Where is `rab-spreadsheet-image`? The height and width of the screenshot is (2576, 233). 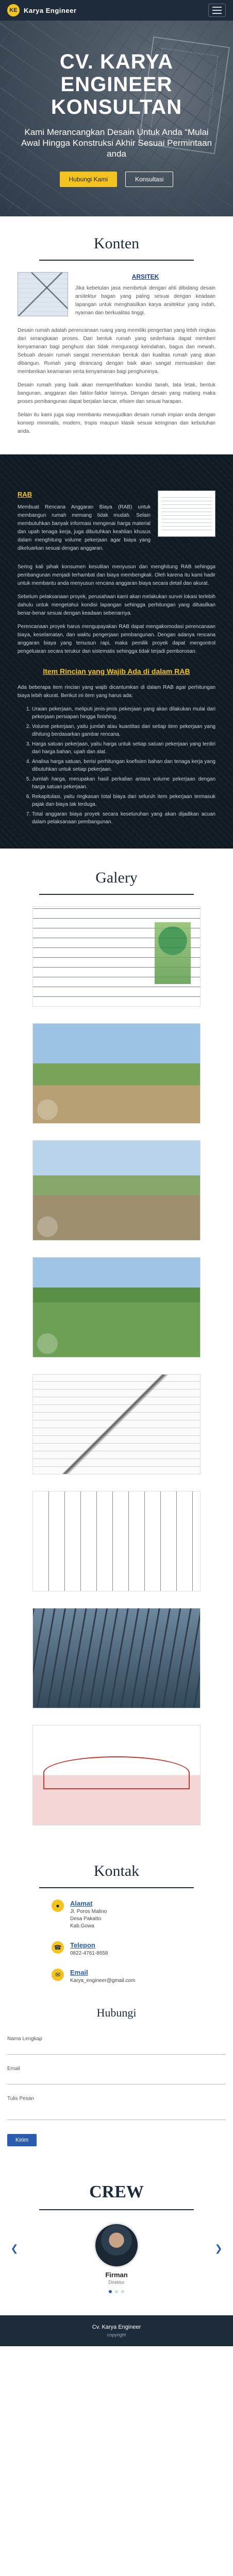 rab-spreadsheet-image is located at coordinates (186, 513).